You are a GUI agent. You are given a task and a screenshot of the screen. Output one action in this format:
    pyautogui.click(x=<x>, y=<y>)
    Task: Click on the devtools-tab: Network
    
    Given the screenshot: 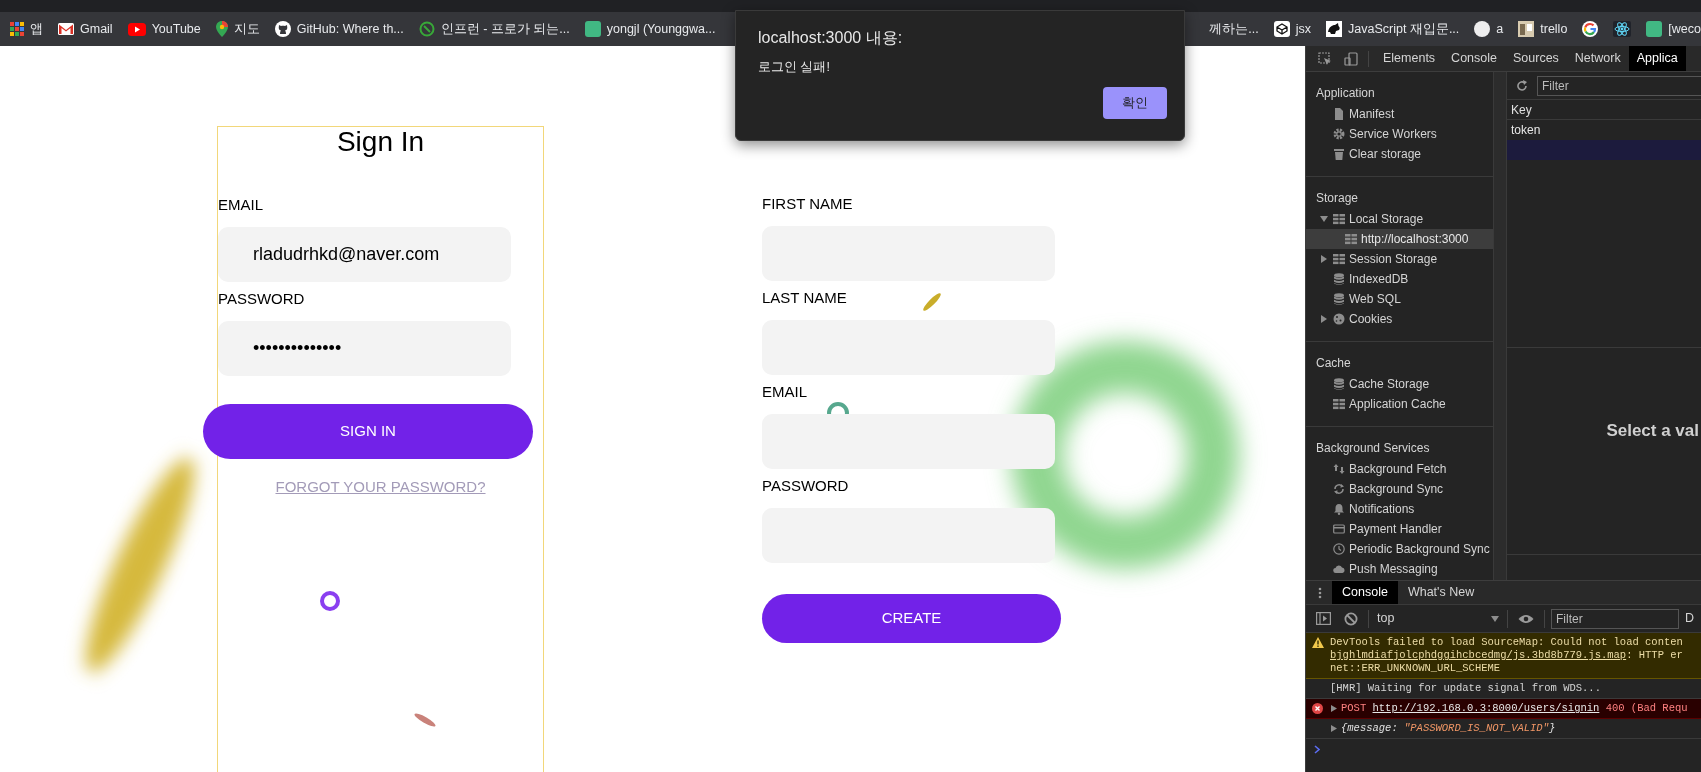 What is the action you would take?
    pyautogui.click(x=1597, y=58)
    